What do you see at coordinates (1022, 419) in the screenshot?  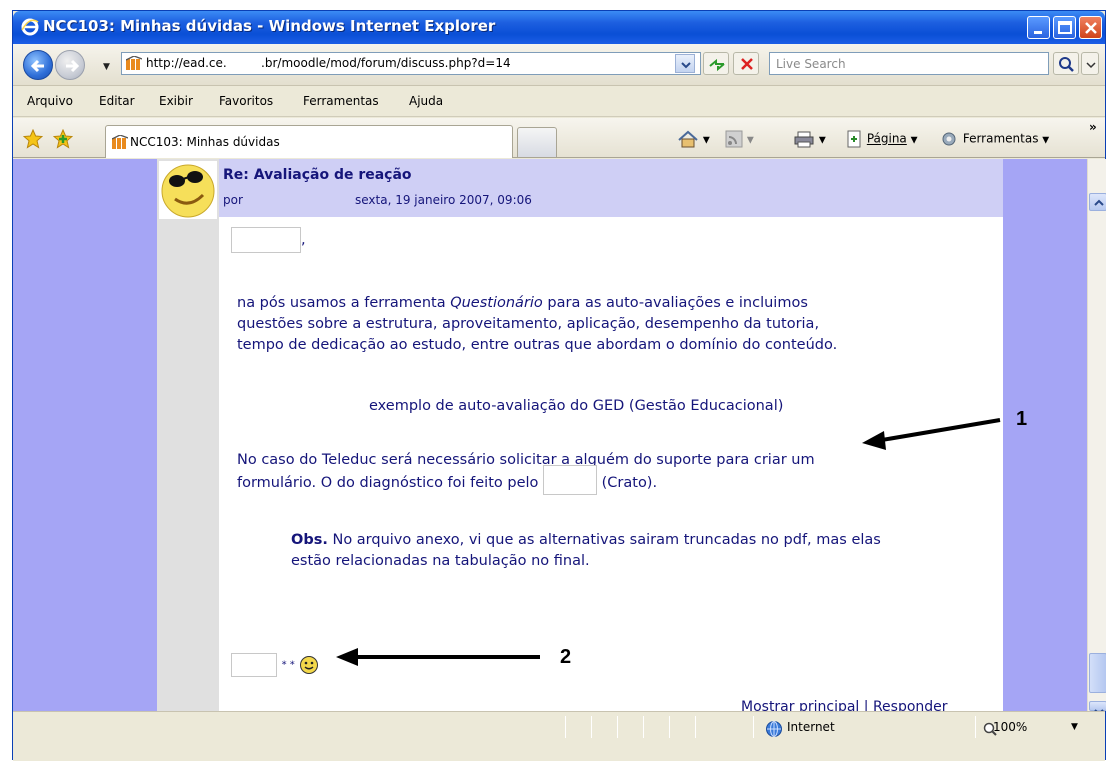 I see `annotation-label-1: 1` at bounding box center [1022, 419].